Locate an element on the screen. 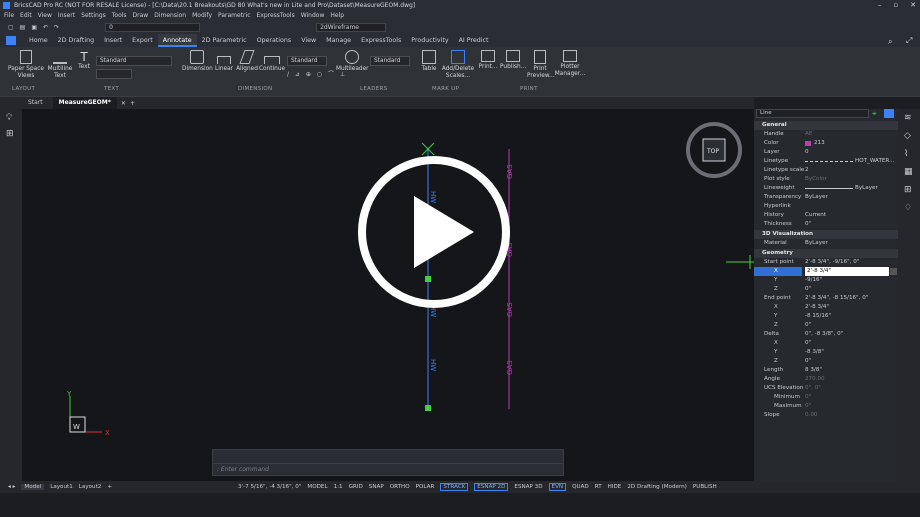 The width and height of the screenshot is (920, 517). status-grid: GRID is located at coordinates (356, 487).